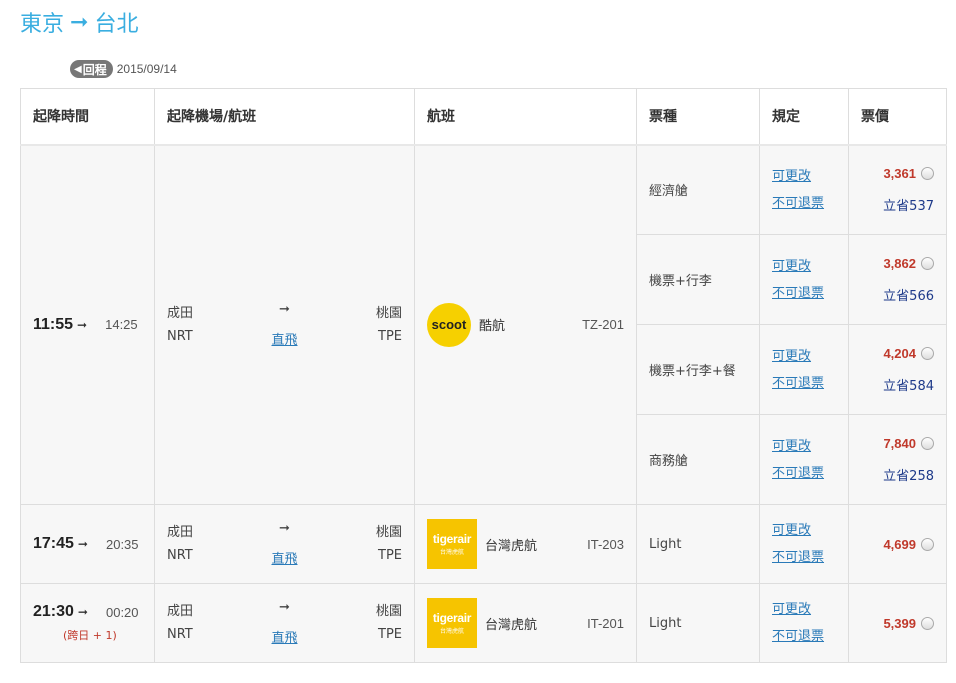 This screenshot has width=956, height=683. What do you see at coordinates (698, 117) in the screenshot?
I see `header-fare-type: 票種` at bounding box center [698, 117].